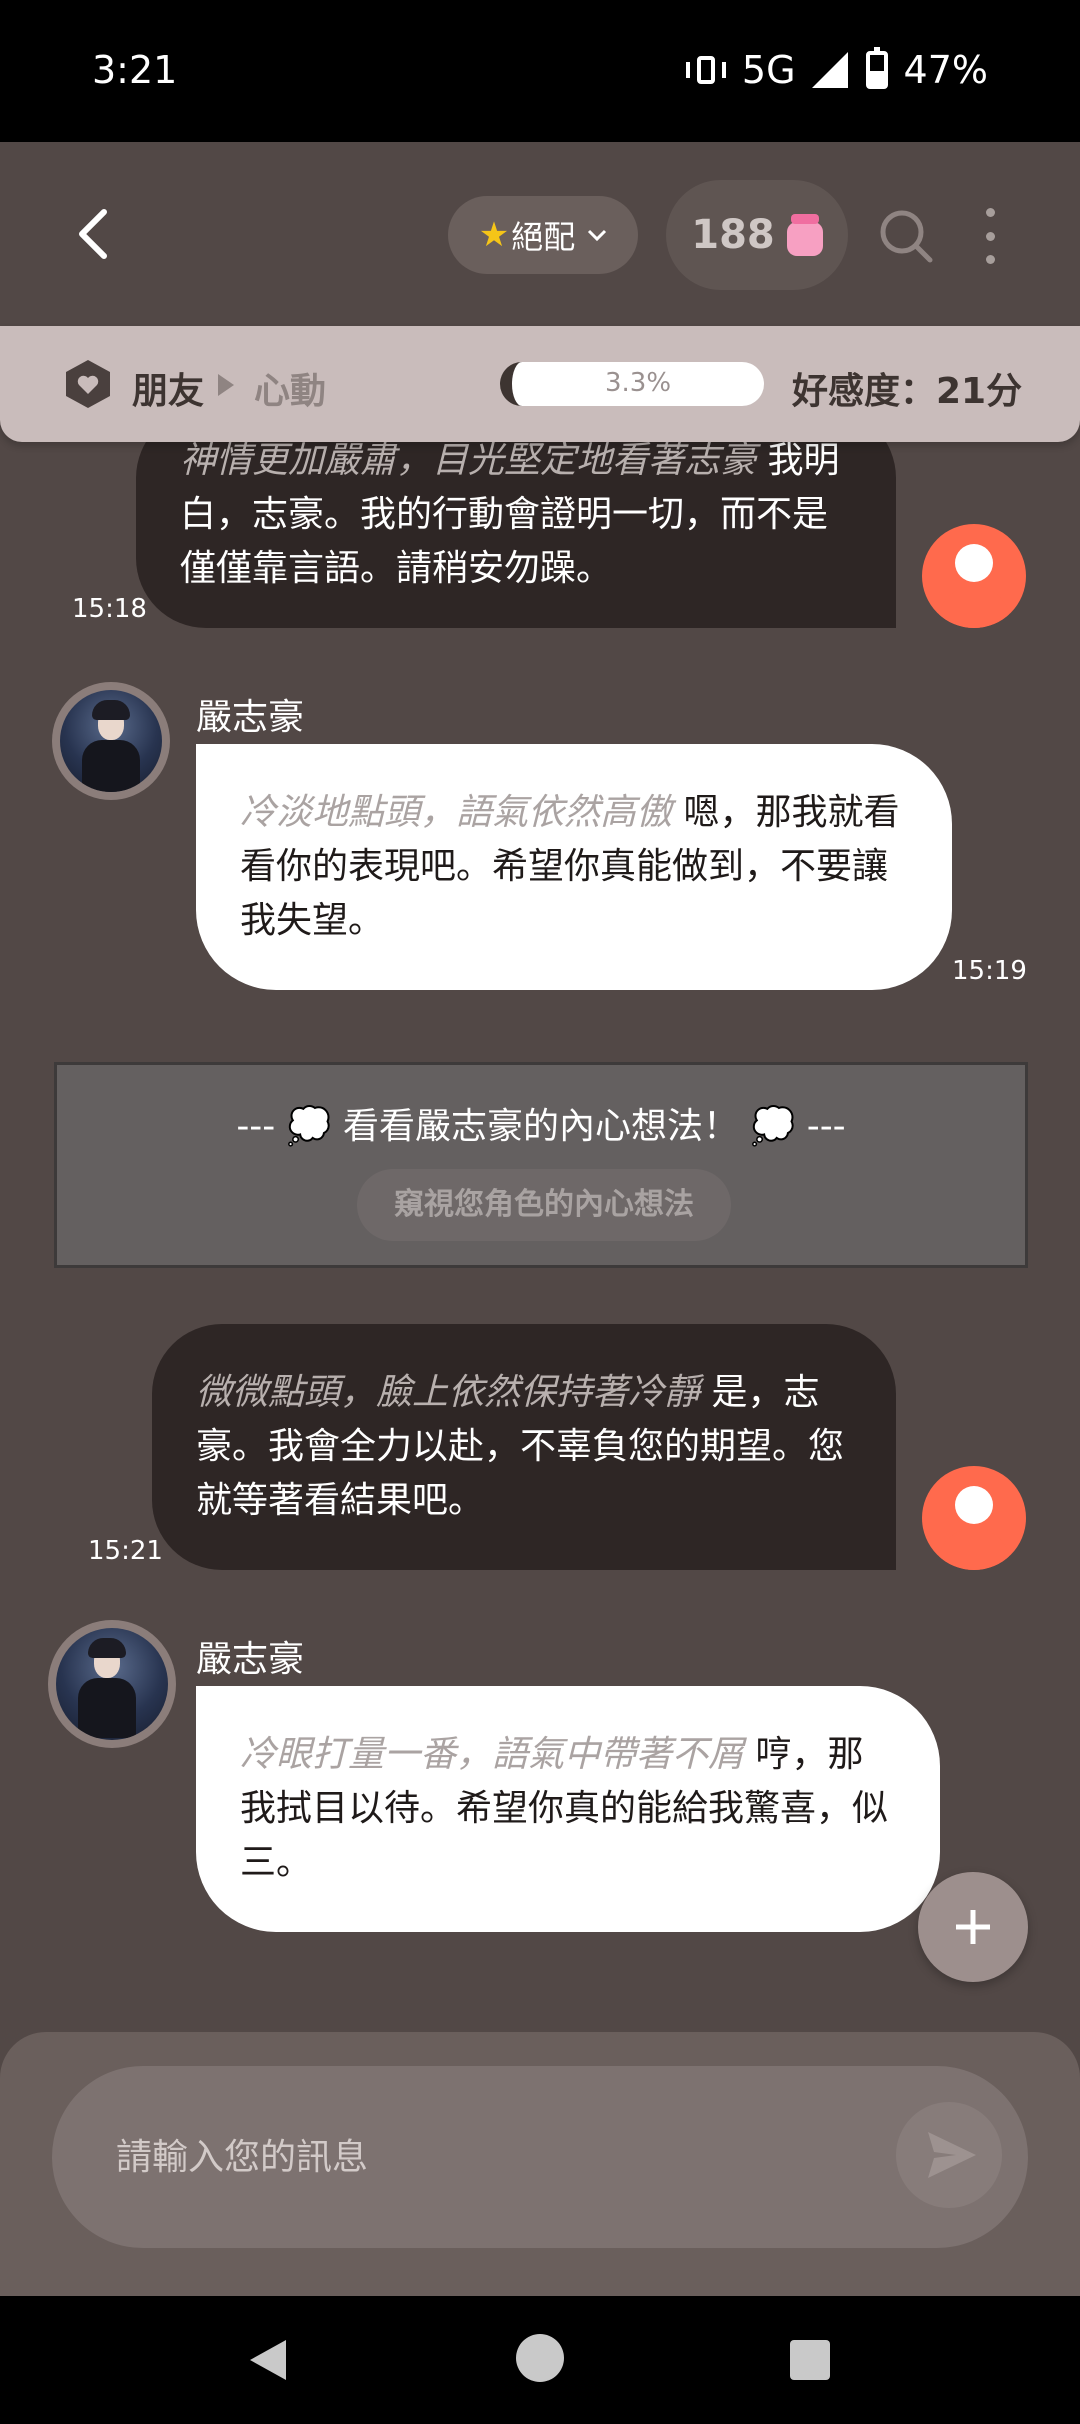 The image size is (1080, 2424). I want to click on relationship-level-current: 朋友, so click(168, 391).